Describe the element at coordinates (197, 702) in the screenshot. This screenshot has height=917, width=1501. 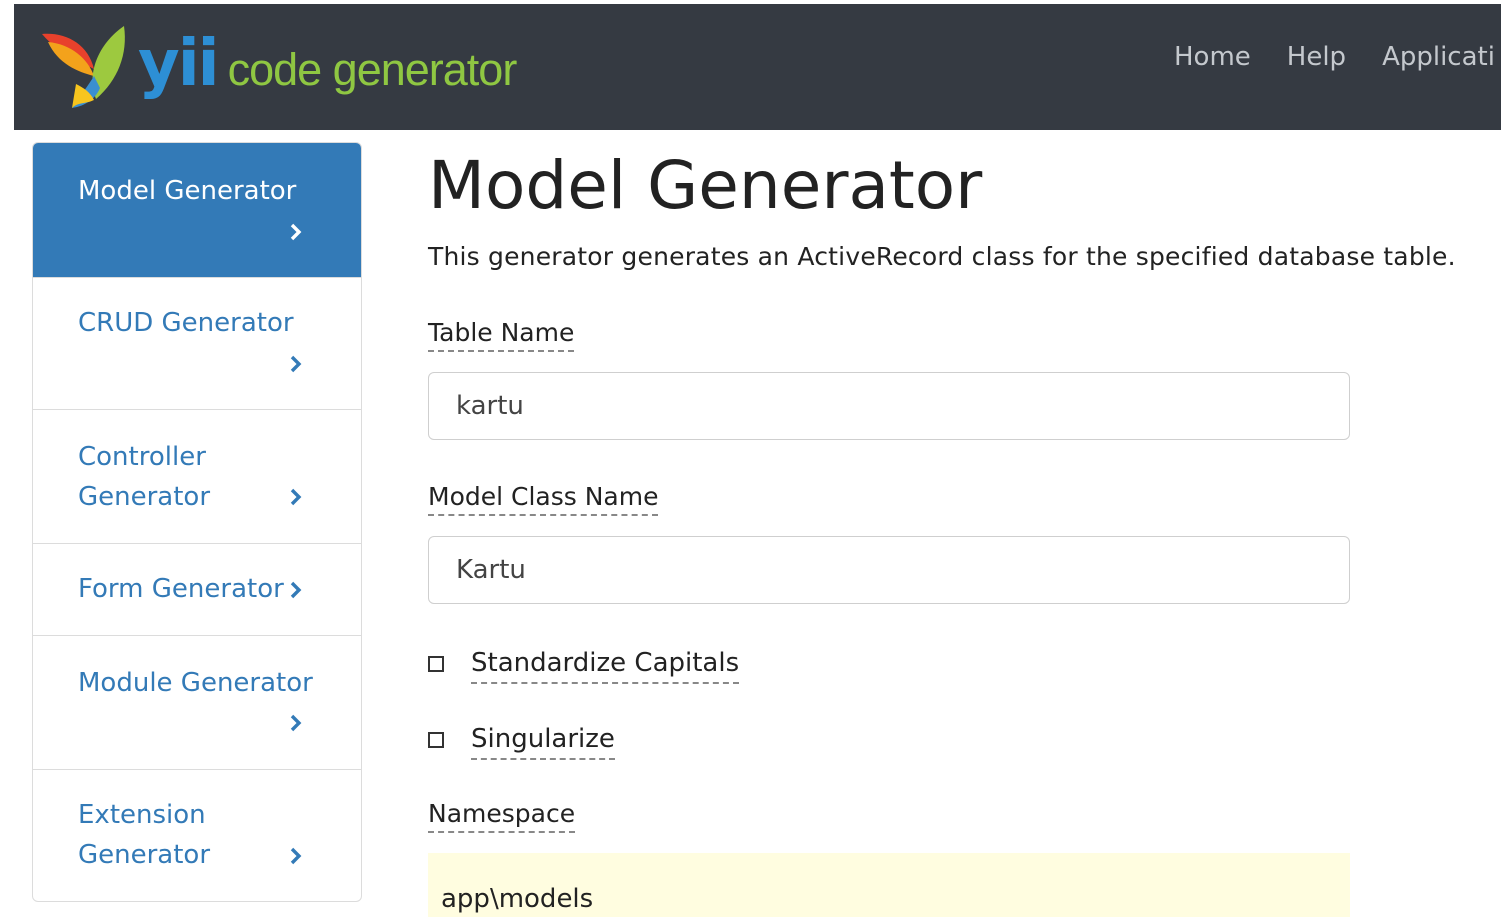
I see `sidebar-item-module-generator: Module Generator` at that location.